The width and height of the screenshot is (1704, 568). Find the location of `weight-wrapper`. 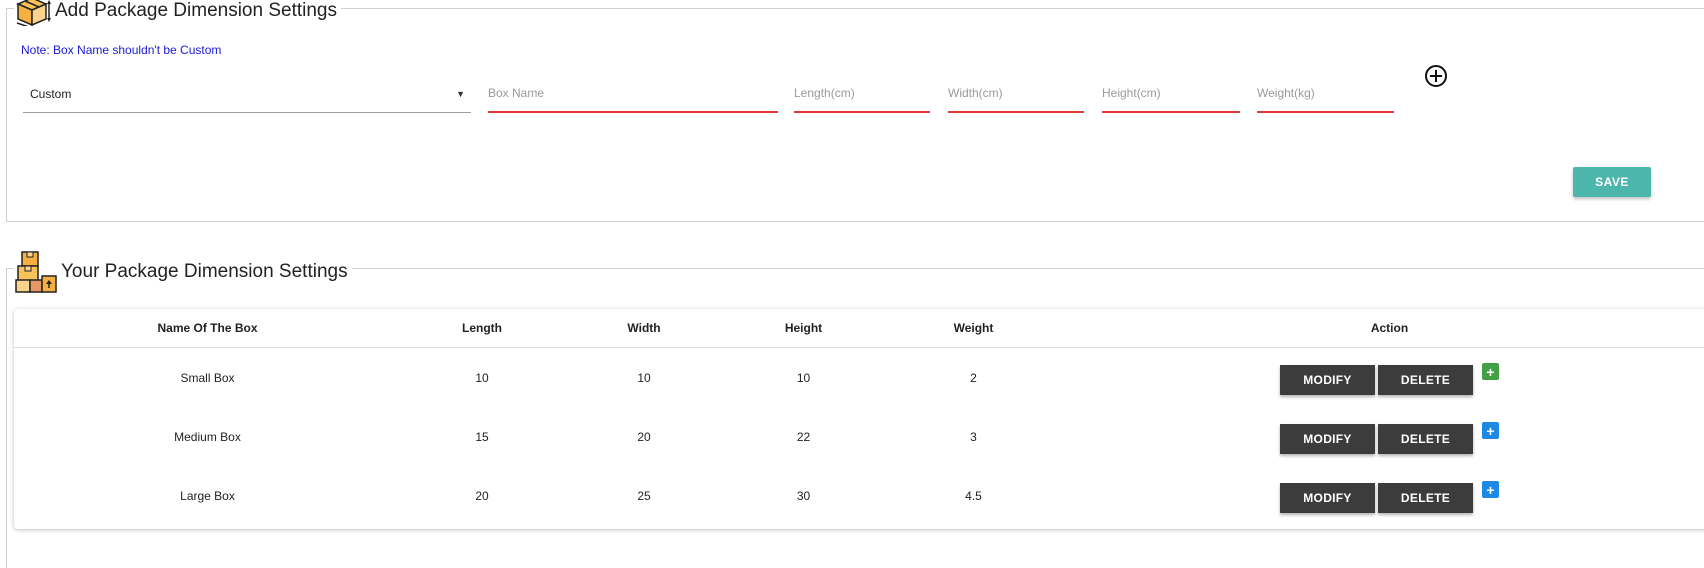

weight-wrapper is located at coordinates (1325, 94).